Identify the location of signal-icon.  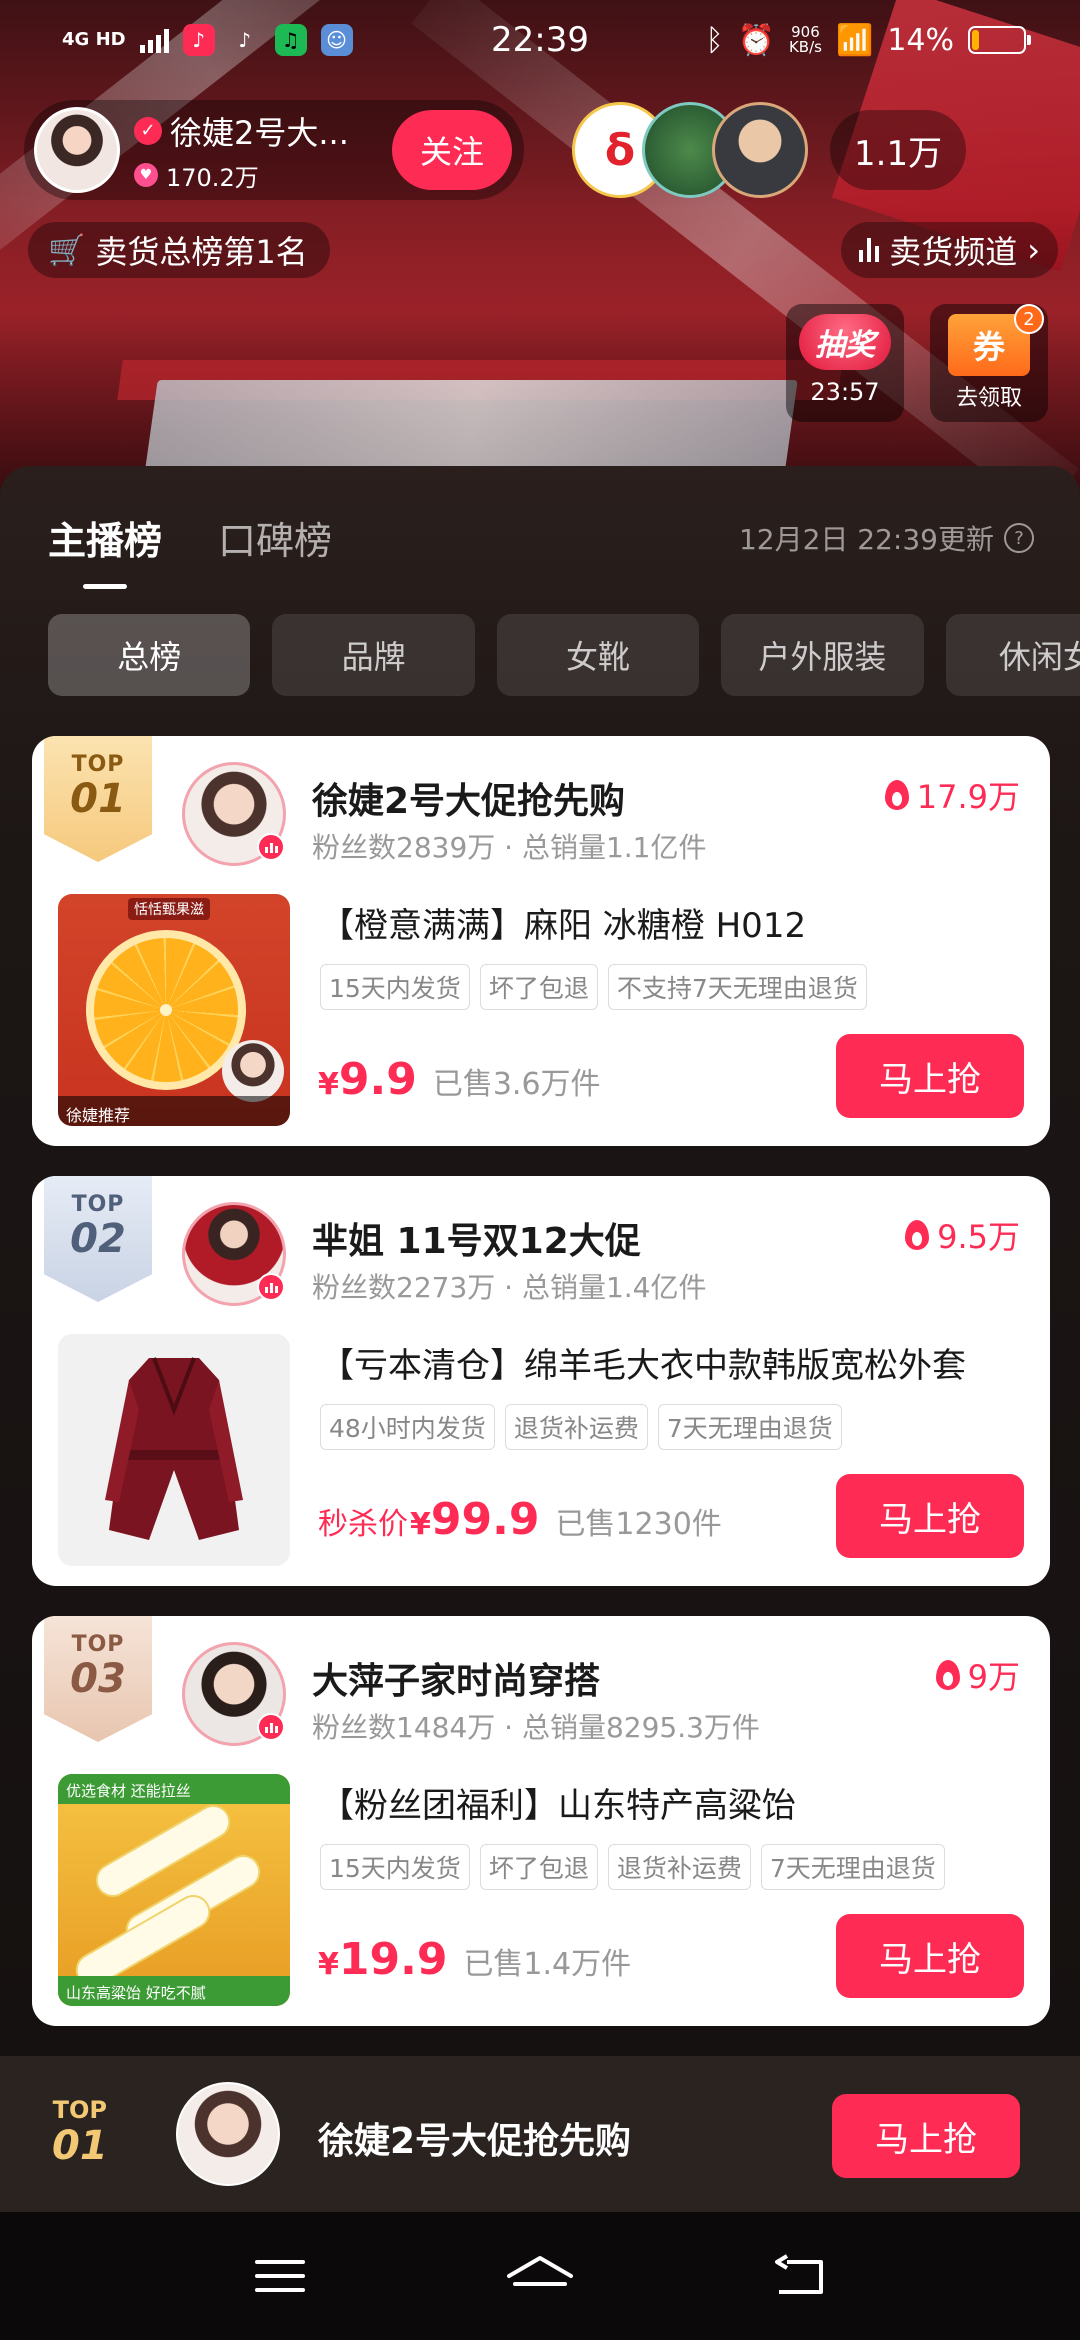
(154, 40).